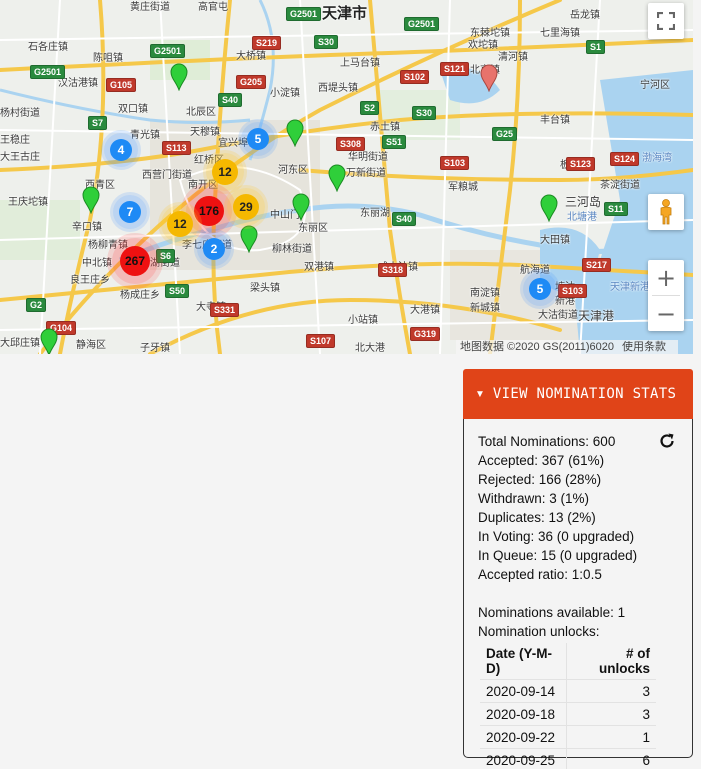 The height and width of the screenshot is (769, 701). Describe the element at coordinates (523, 758) in the screenshot. I see `unlock-date: 2020-09-25` at that location.